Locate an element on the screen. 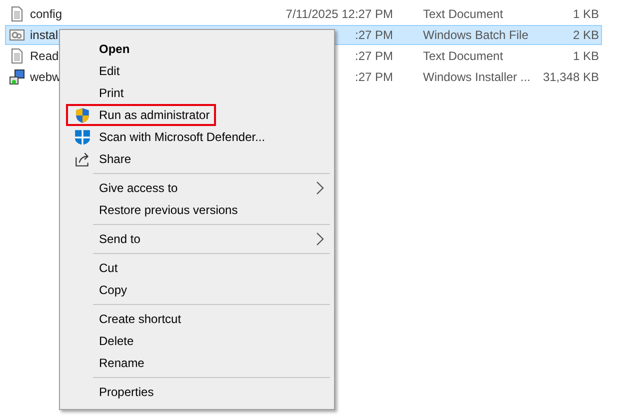 The image size is (628, 417). file-name: instal is located at coordinates (44, 35).